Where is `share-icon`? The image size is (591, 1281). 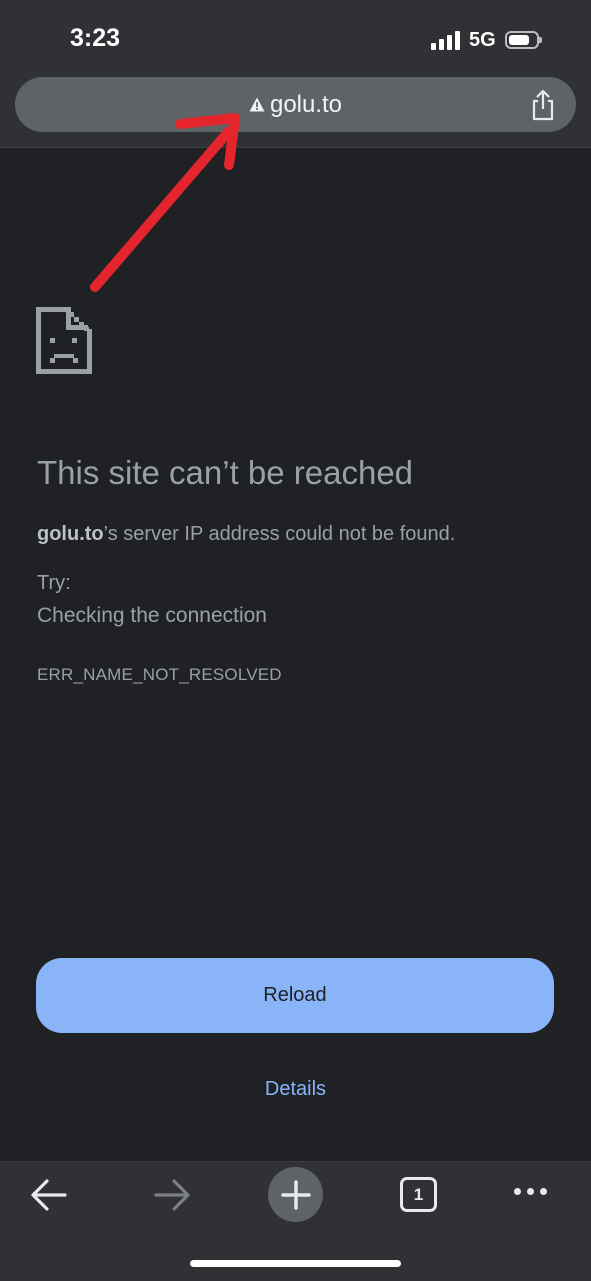 share-icon is located at coordinates (543, 105).